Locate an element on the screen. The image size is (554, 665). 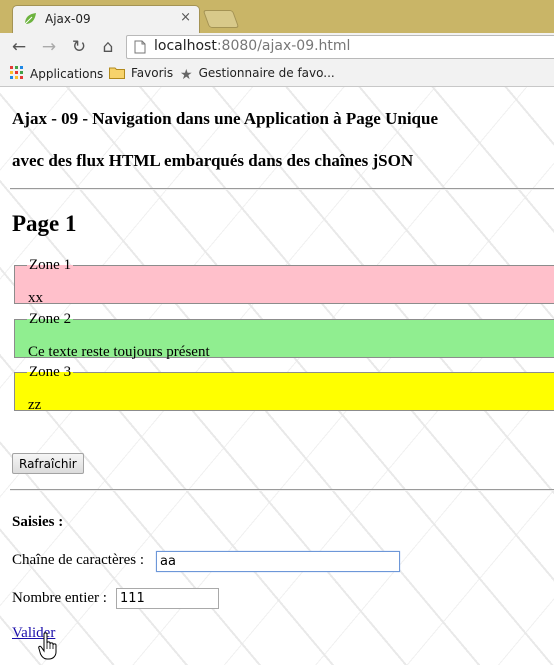
hand-cursor-icon is located at coordinates (47, 646).